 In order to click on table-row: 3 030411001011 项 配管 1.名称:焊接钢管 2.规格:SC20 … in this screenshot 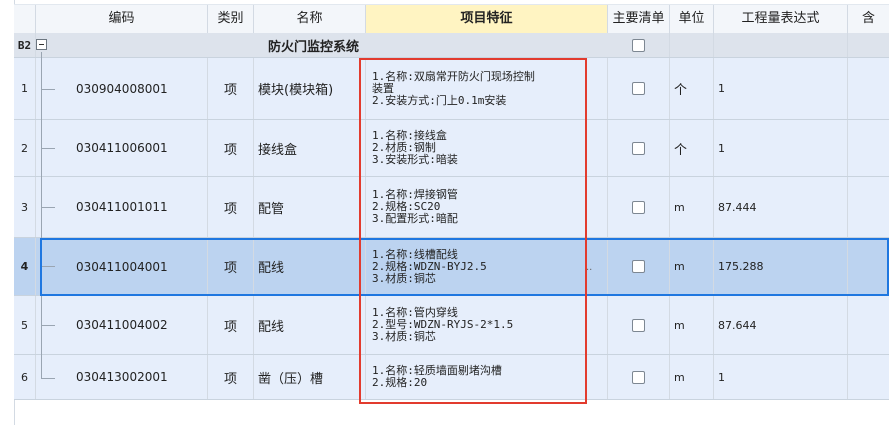, I will do `click(451, 207)`.